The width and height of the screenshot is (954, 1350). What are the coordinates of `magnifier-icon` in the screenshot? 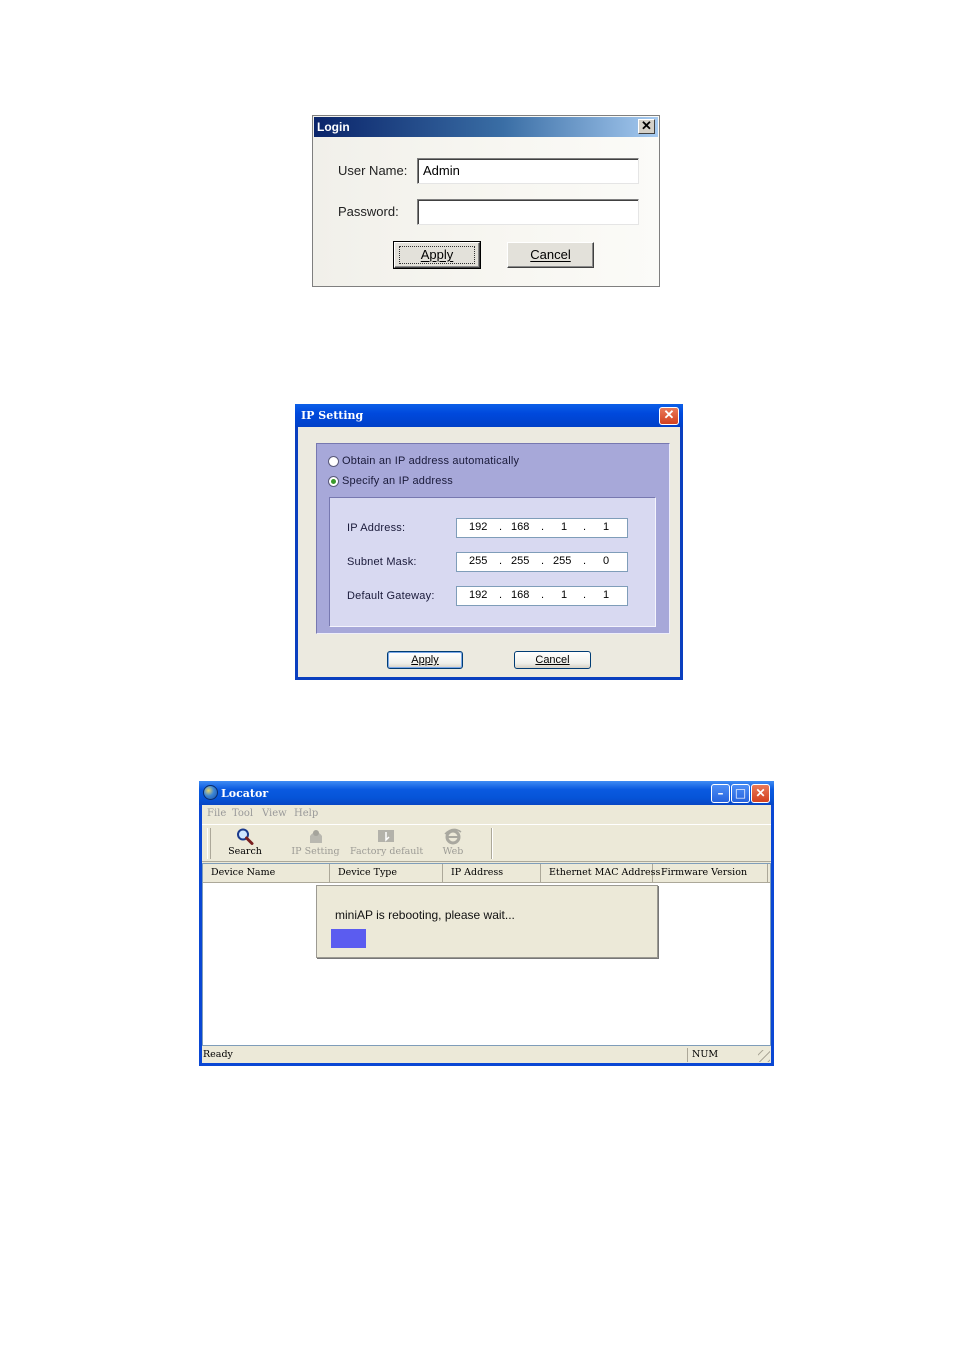 It's located at (245, 836).